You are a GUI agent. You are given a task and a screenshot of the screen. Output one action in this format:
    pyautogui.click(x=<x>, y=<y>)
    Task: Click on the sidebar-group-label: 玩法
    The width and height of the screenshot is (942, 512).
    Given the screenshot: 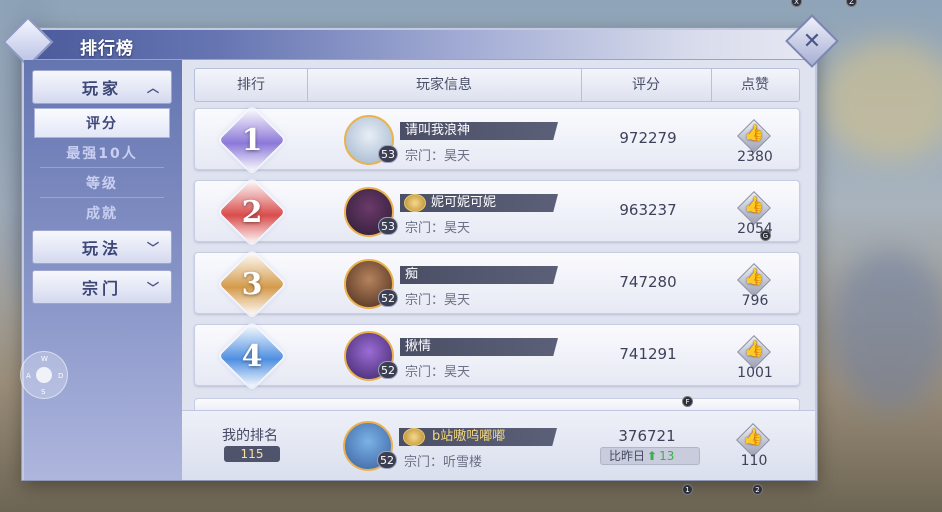 What is the action you would take?
    pyautogui.click(x=101, y=248)
    